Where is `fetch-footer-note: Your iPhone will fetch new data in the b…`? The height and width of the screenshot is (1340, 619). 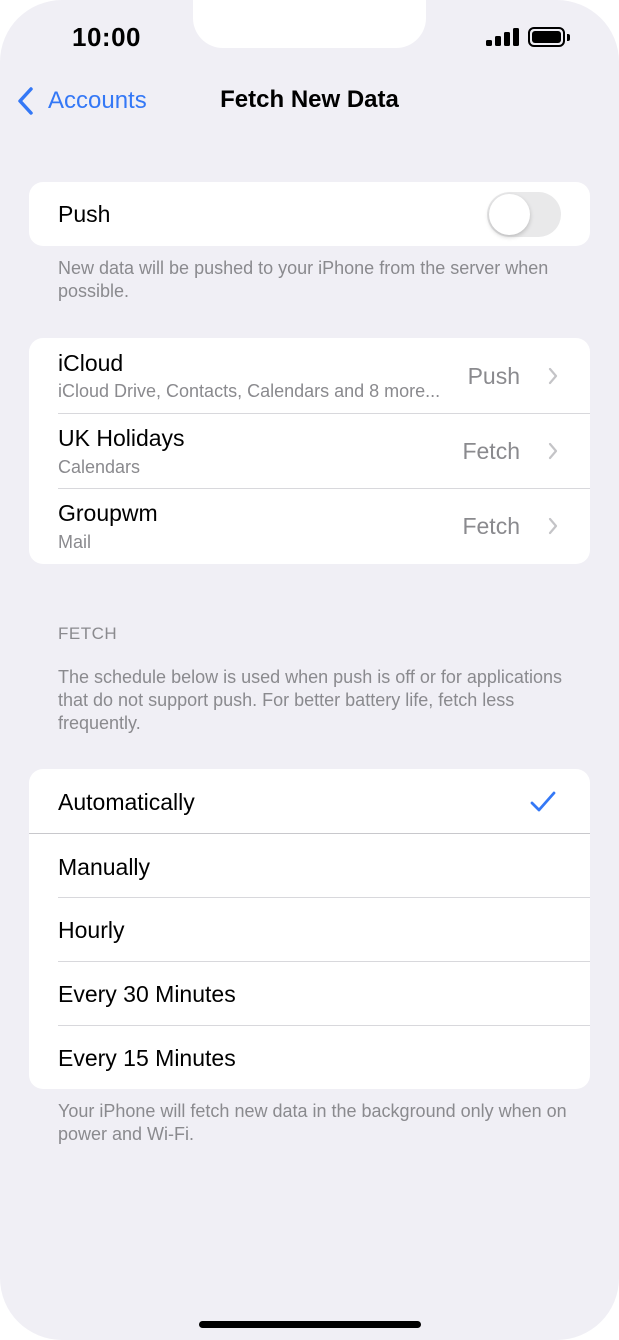
fetch-footer-note: Your iPhone will fetch new data in the b… is located at coordinates (312, 1122).